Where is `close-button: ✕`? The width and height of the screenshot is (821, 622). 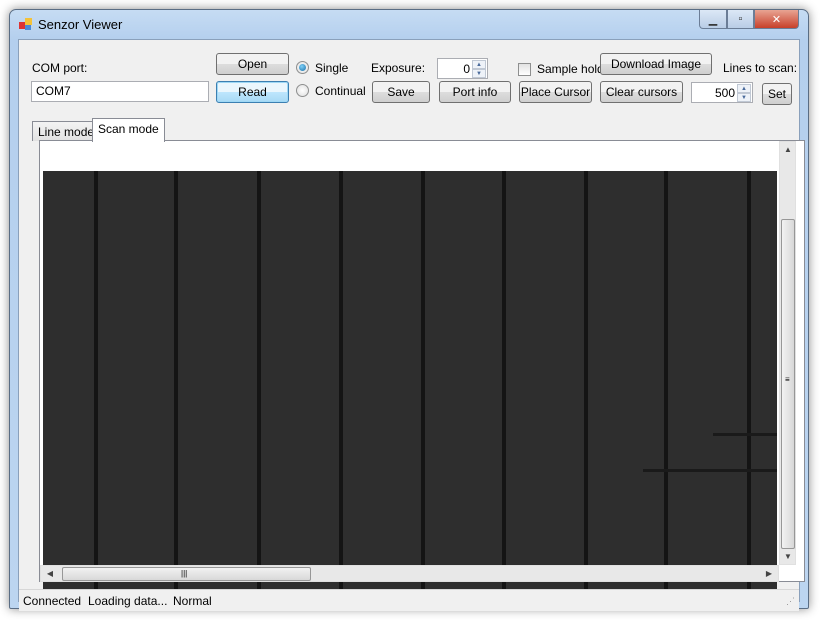
close-button: ✕ is located at coordinates (776, 19).